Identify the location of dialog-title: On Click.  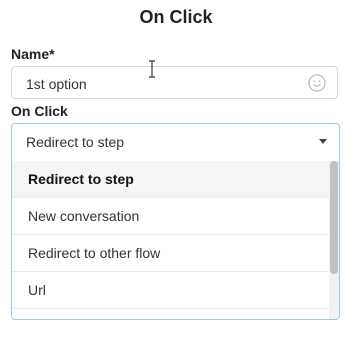
(176, 17).